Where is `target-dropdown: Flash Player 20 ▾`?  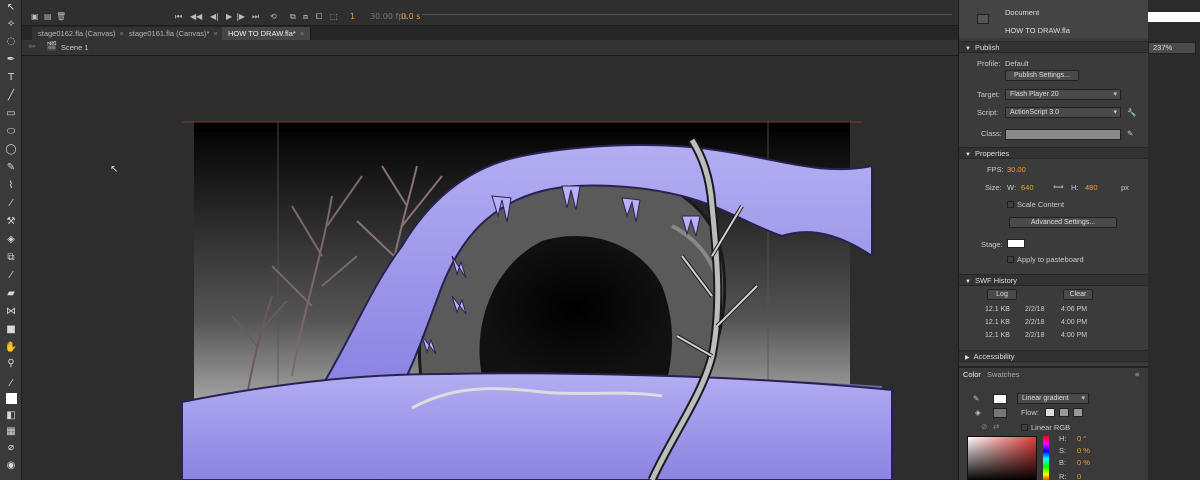
target-dropdown: Flash Player 20 ▾ is located at coordinates (1063, 94).